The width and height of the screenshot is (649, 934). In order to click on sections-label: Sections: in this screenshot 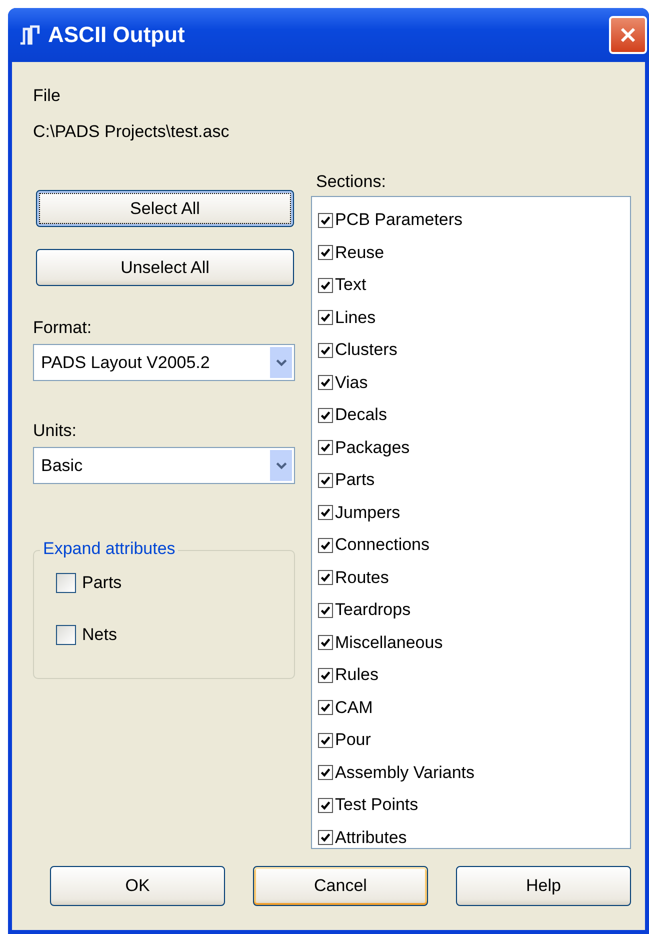, I will do `click(351, 182)`.